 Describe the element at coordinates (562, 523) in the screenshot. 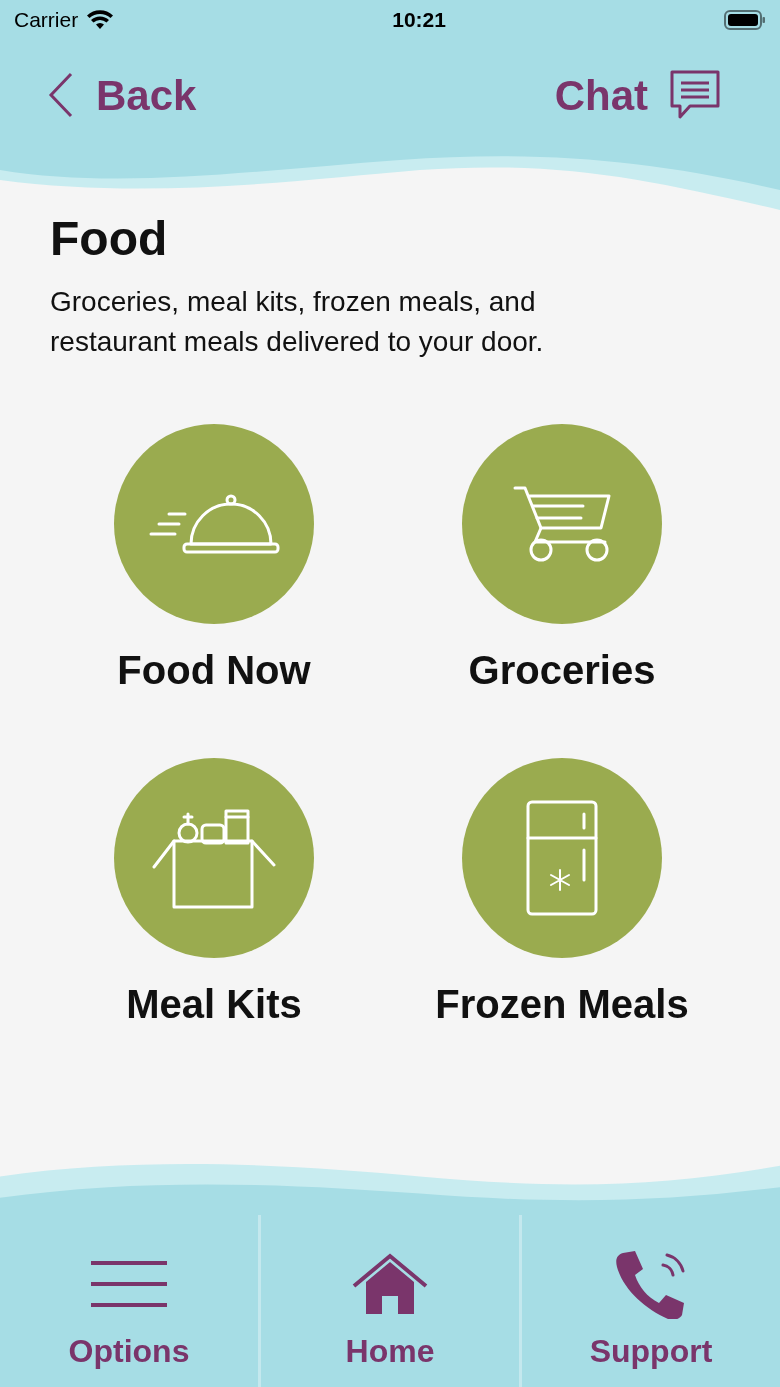

I see `shopping-cart-icon` at that location.